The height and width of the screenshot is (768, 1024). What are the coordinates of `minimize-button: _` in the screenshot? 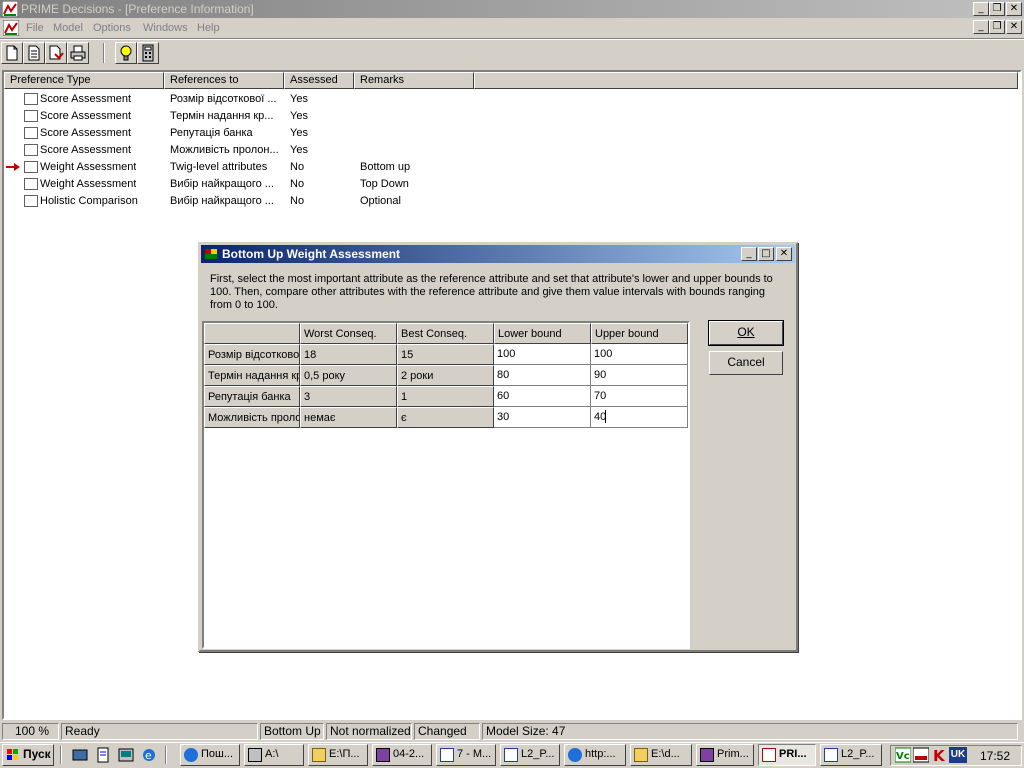 It's located at (981, 9).